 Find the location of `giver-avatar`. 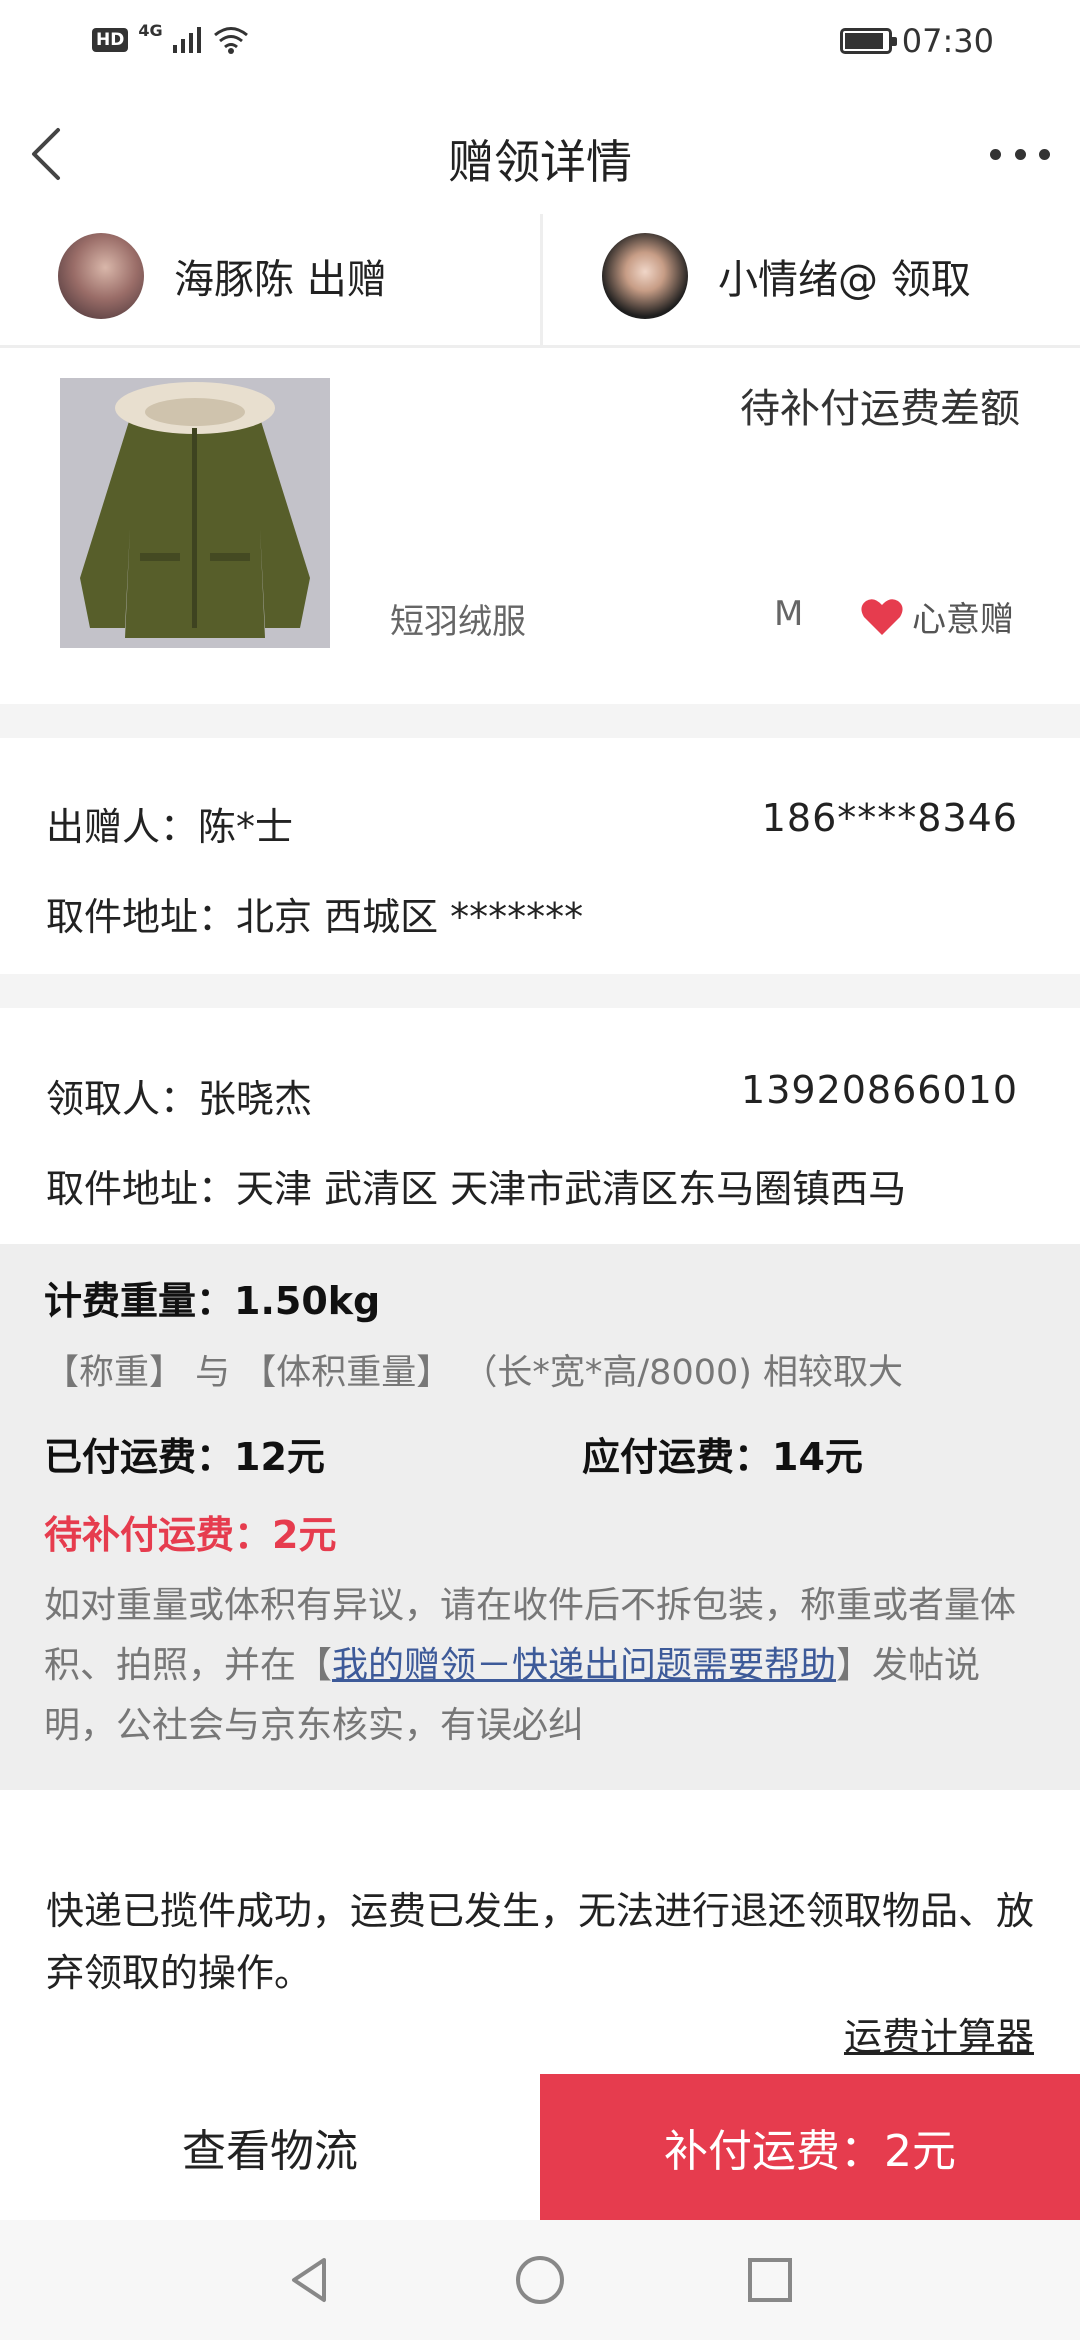

giver-avatar is located at coordinates (101, 276).